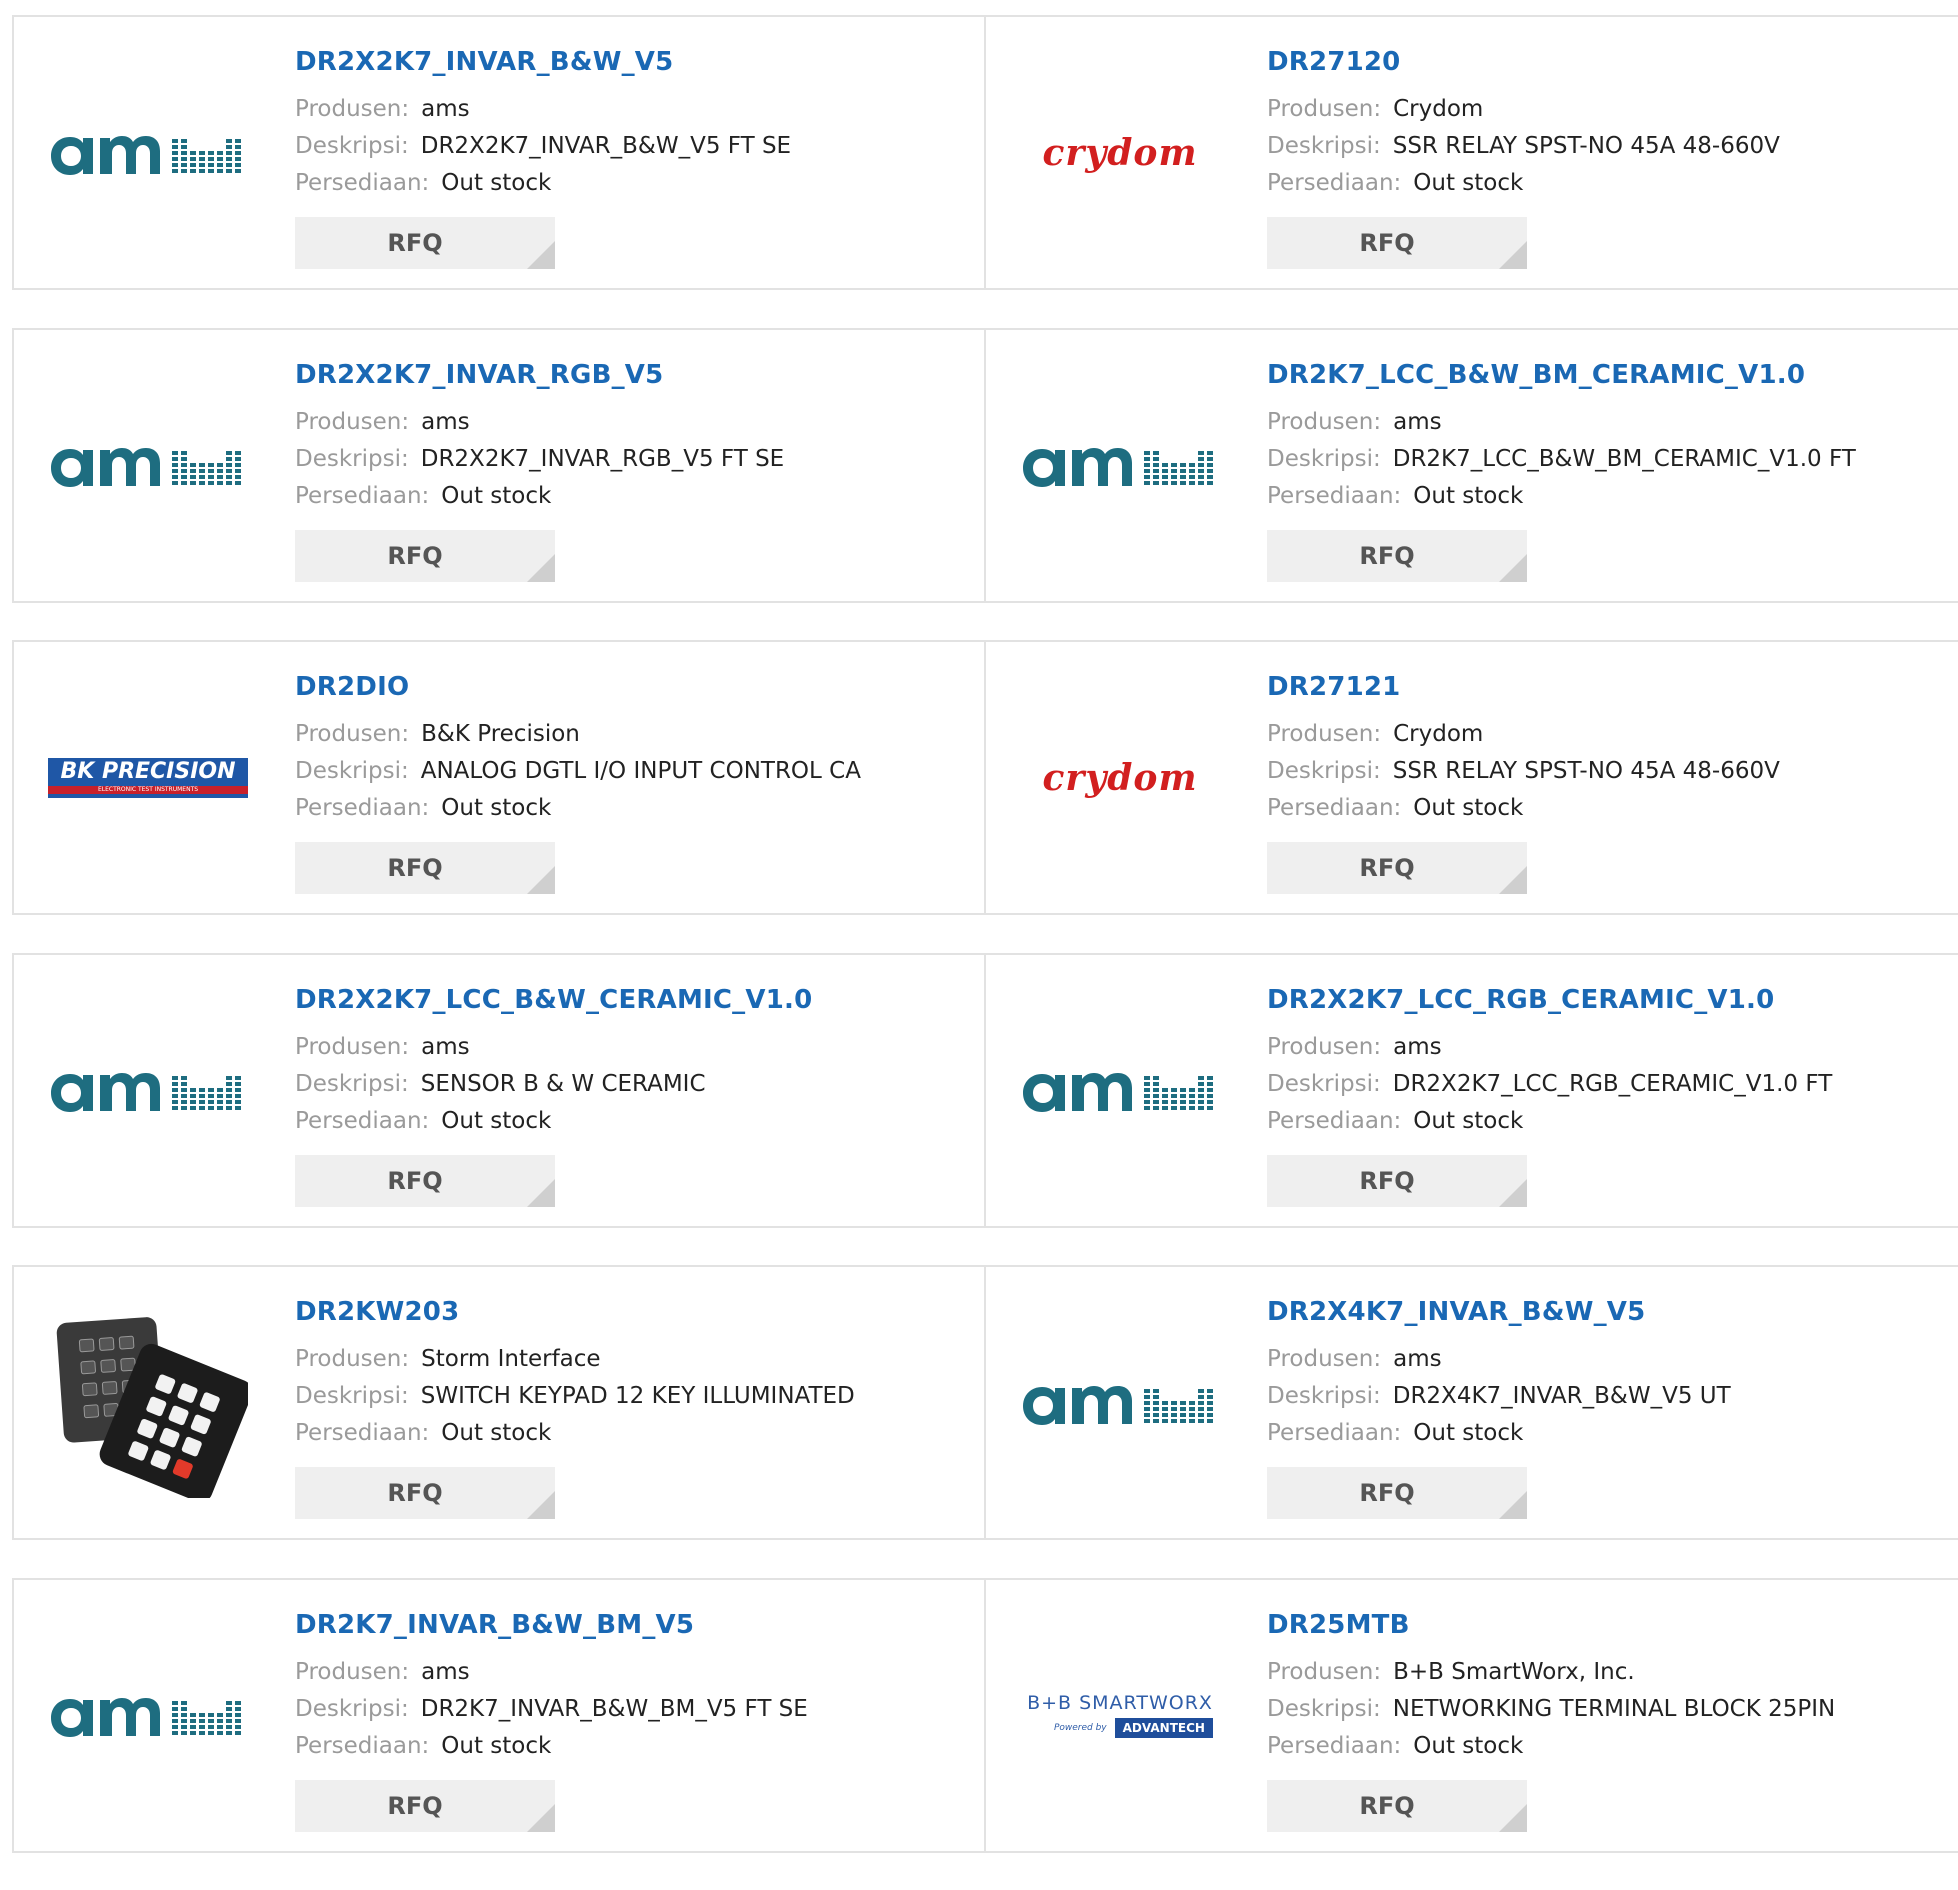 The image size is (1958, 1890). I want to click on part-number-link: DR2X2K7_LCC_RGB_CERAMIC_V1.0, so click(1549, 1000).